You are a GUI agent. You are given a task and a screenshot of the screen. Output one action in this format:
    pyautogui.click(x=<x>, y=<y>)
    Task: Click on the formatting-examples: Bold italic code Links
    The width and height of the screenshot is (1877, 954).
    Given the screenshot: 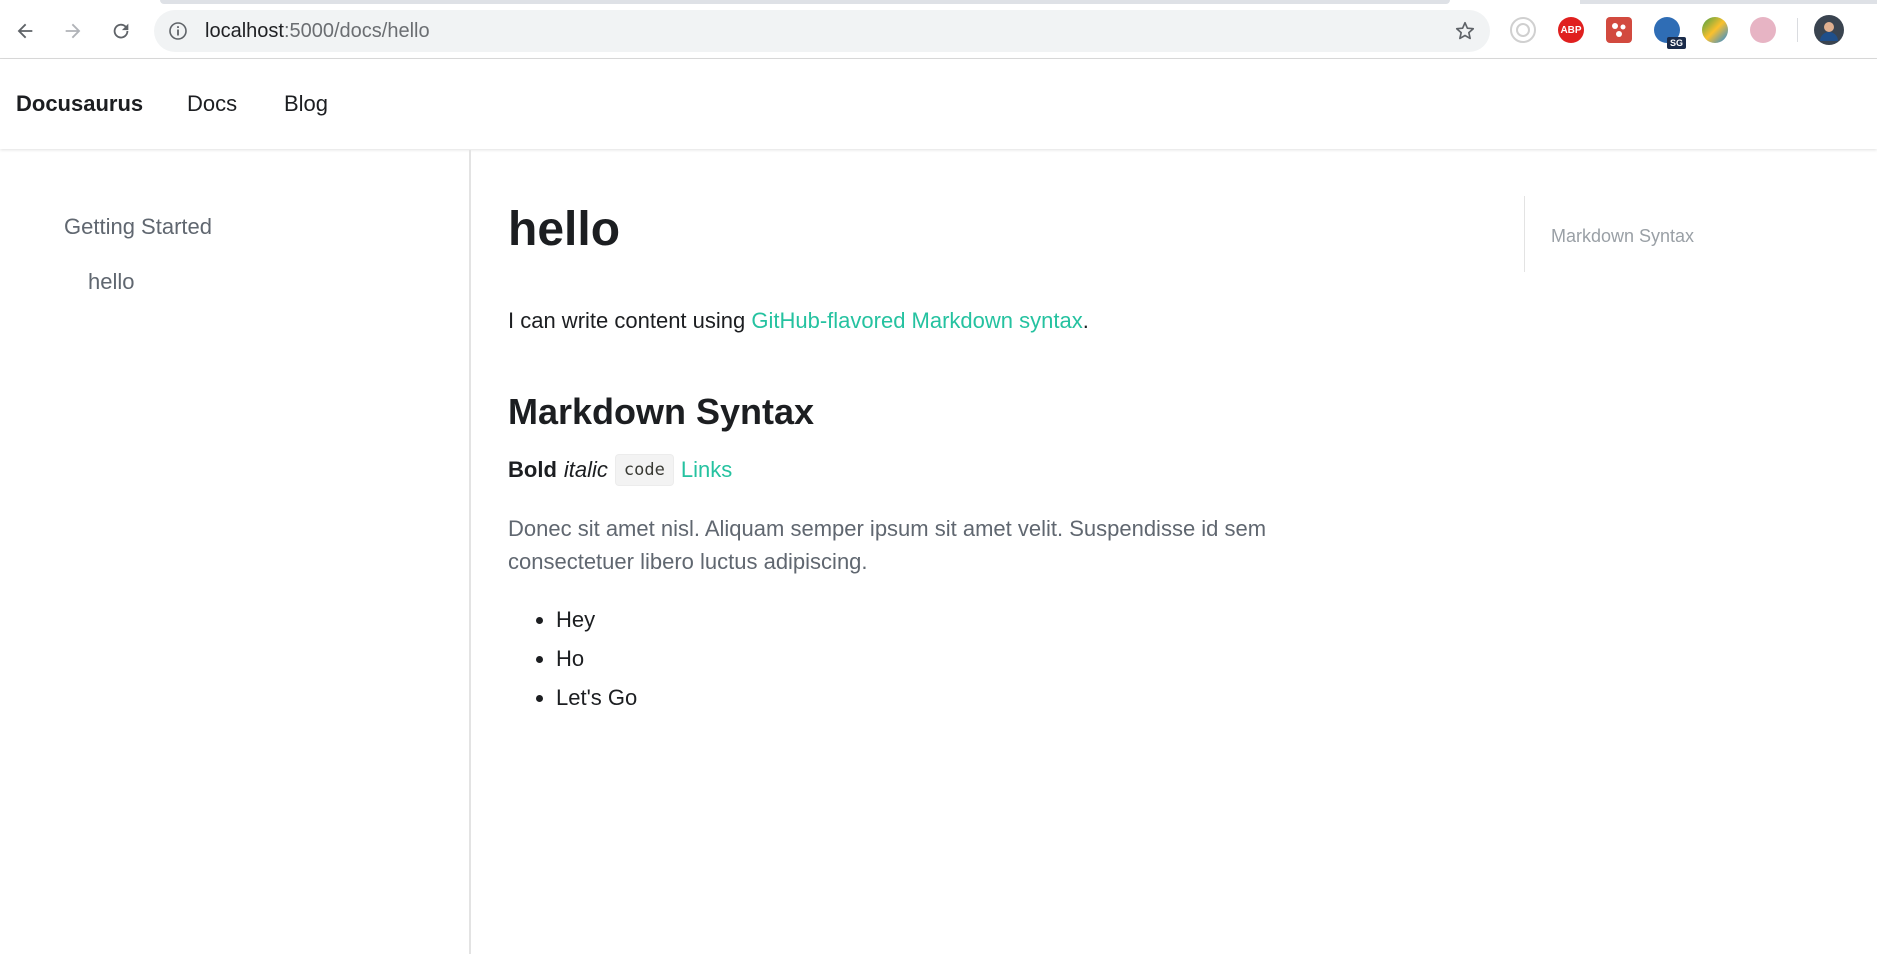 What is the action you would take?
    pyautogui.click(x=620, y=470)
    